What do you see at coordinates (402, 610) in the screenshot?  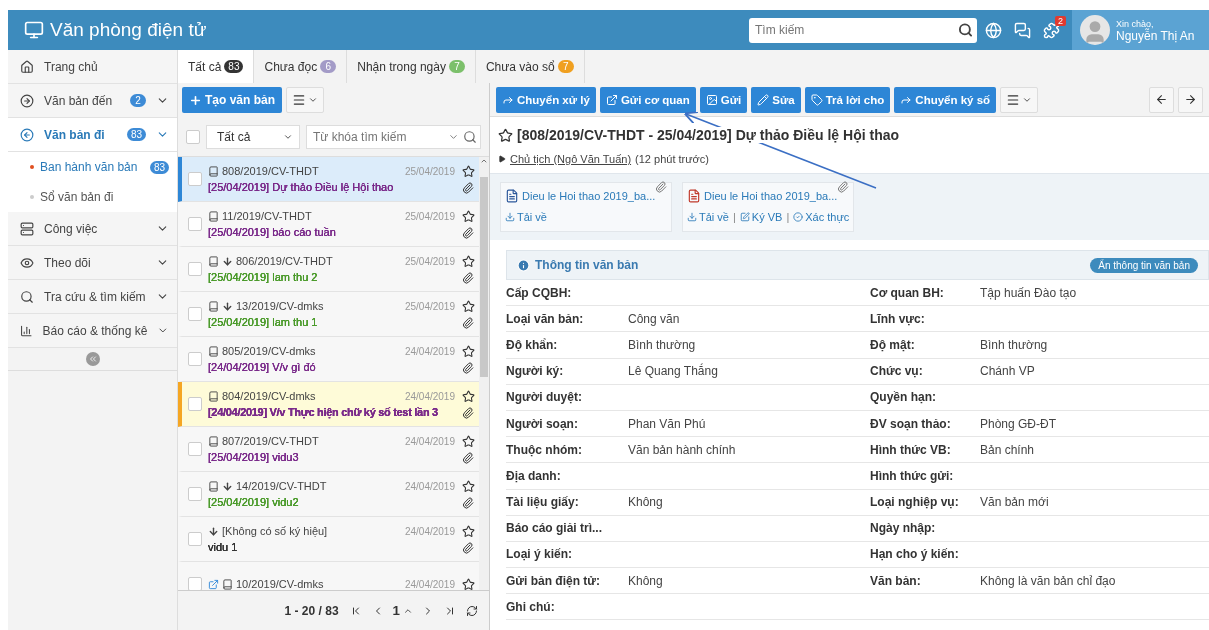 I see `page-select: 1` at bounding box center [402, 610].